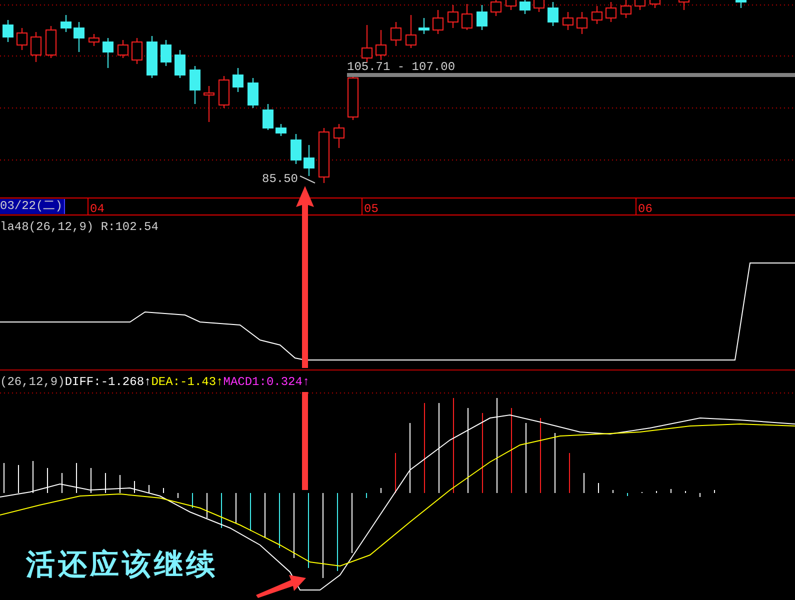 The width and height of the screenshot is (795, 600). What do you see at coordinates (97, 209) in the screenshot?
I see `month-label: 04` at bounding box center [97, 209].